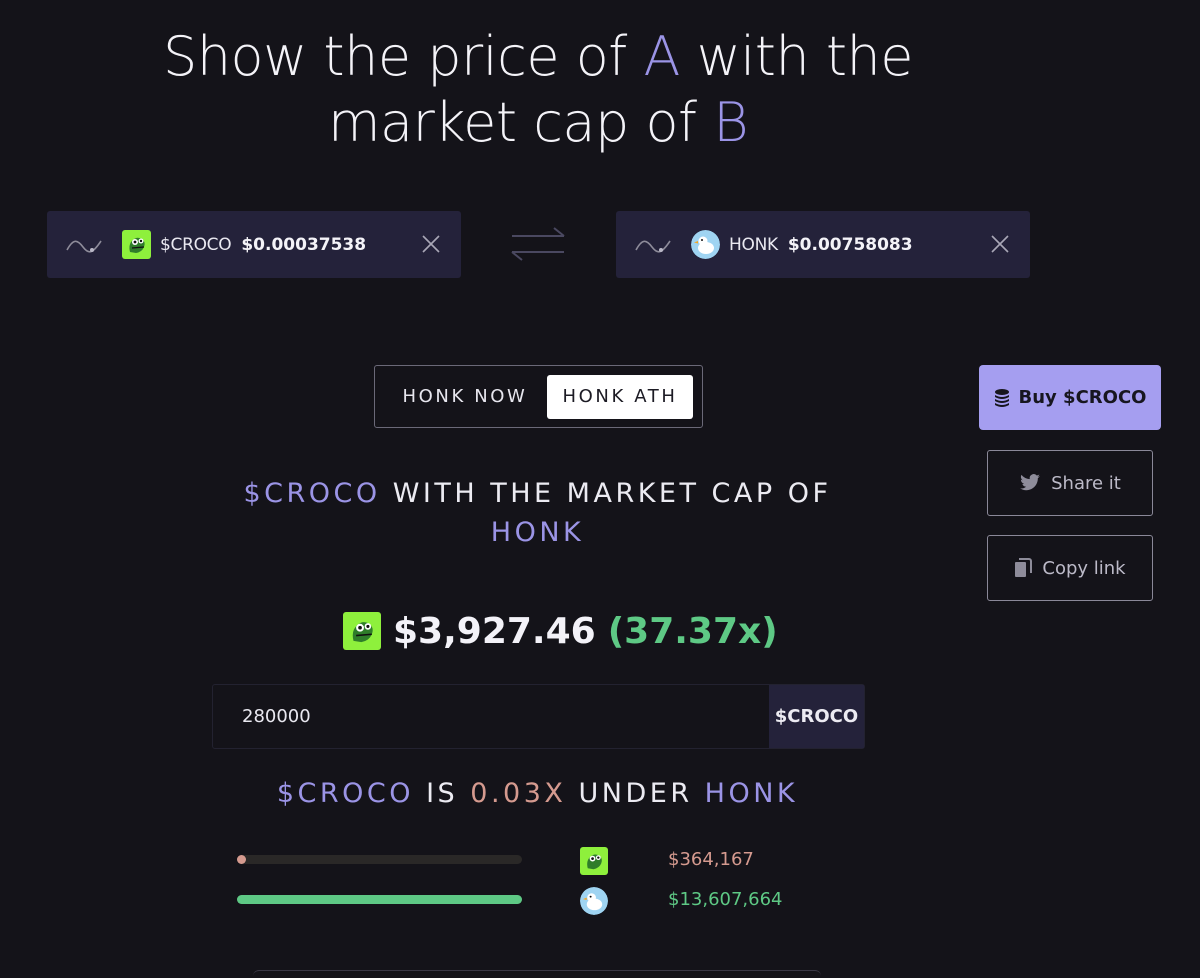 The height and width of the screenshot is (978, 1200). What do you see at coordinates (403, 56) in the screenshot?
I see `headline-text: Show the price of` at bounding box center [403, 56].